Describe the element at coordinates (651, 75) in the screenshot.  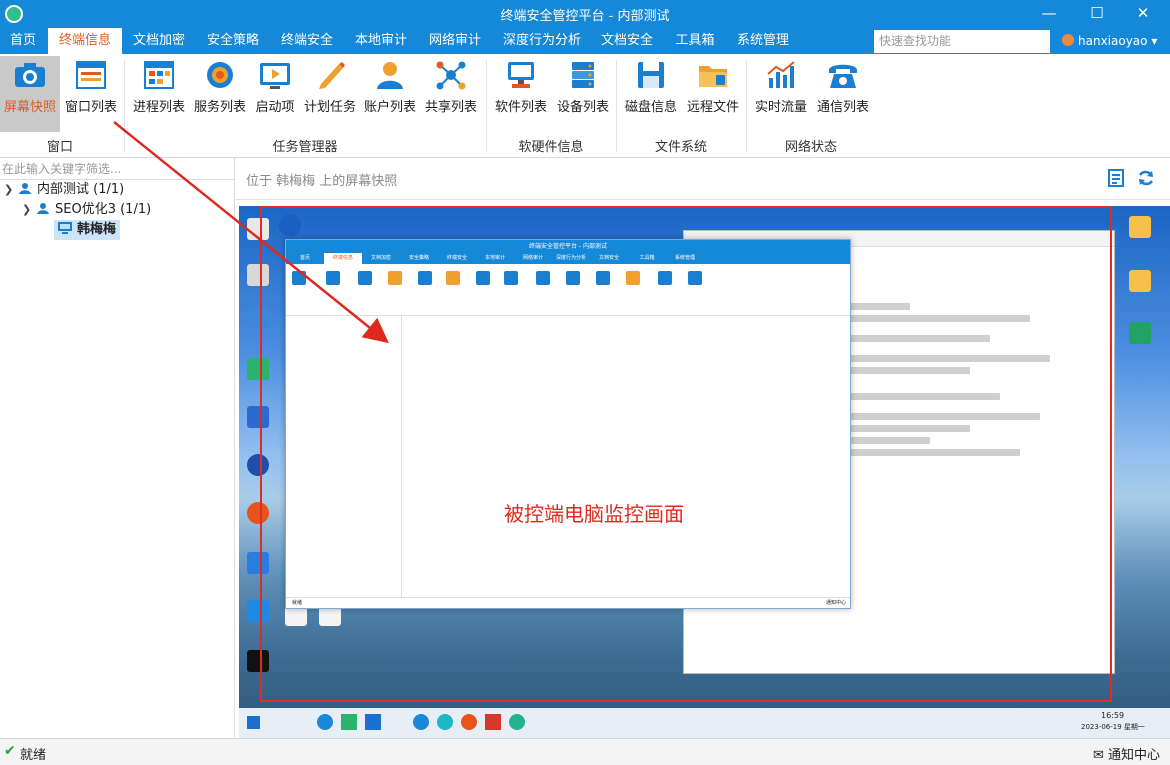
I see `disk-info-icon` at that location.